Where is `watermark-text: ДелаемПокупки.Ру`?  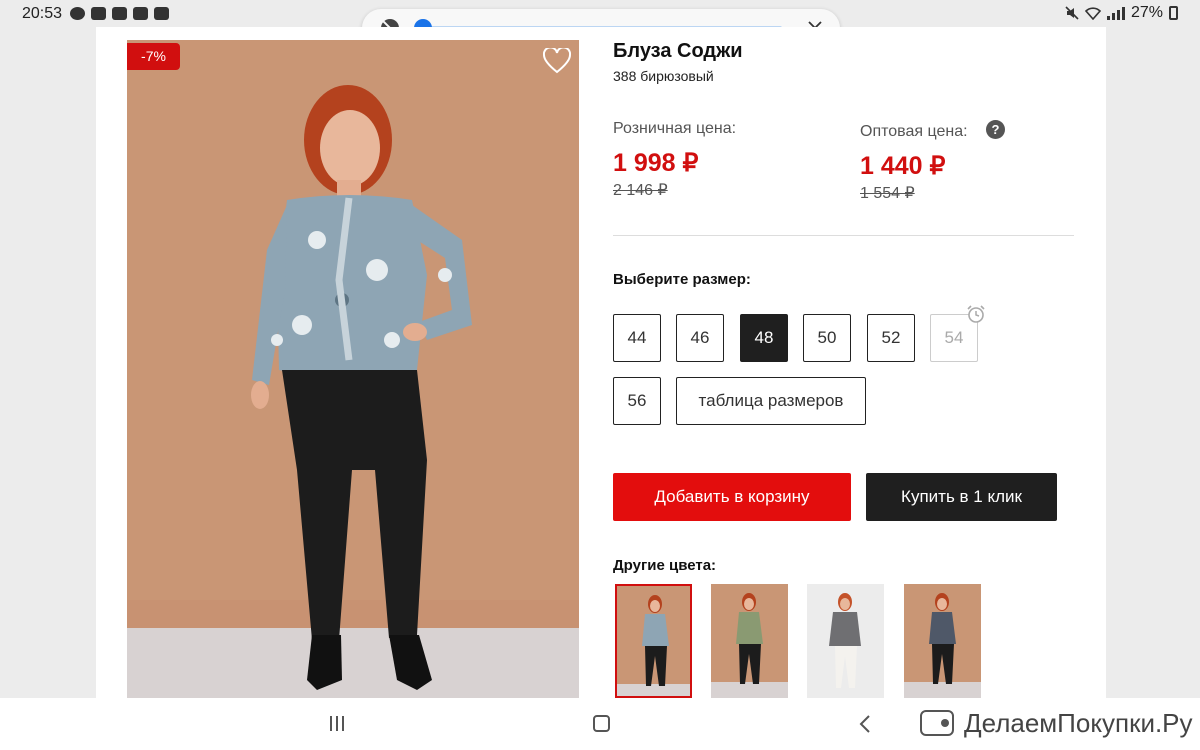 watermark-text: ДелаемПокупки.Ру is located at coordinates (1078, 722).